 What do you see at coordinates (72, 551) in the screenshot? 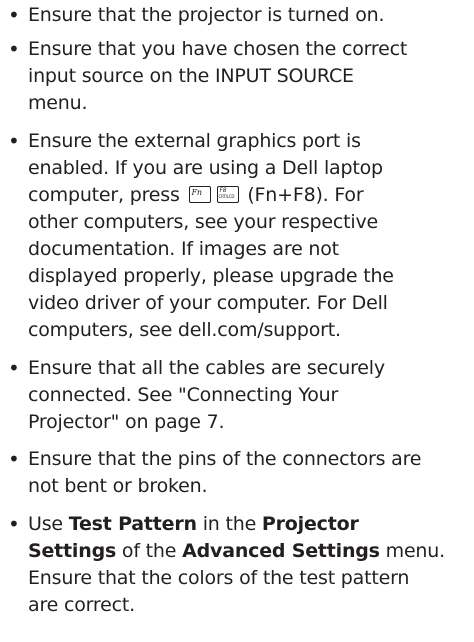
I see `settings-term: Settings` at bounding box center [72, 551].